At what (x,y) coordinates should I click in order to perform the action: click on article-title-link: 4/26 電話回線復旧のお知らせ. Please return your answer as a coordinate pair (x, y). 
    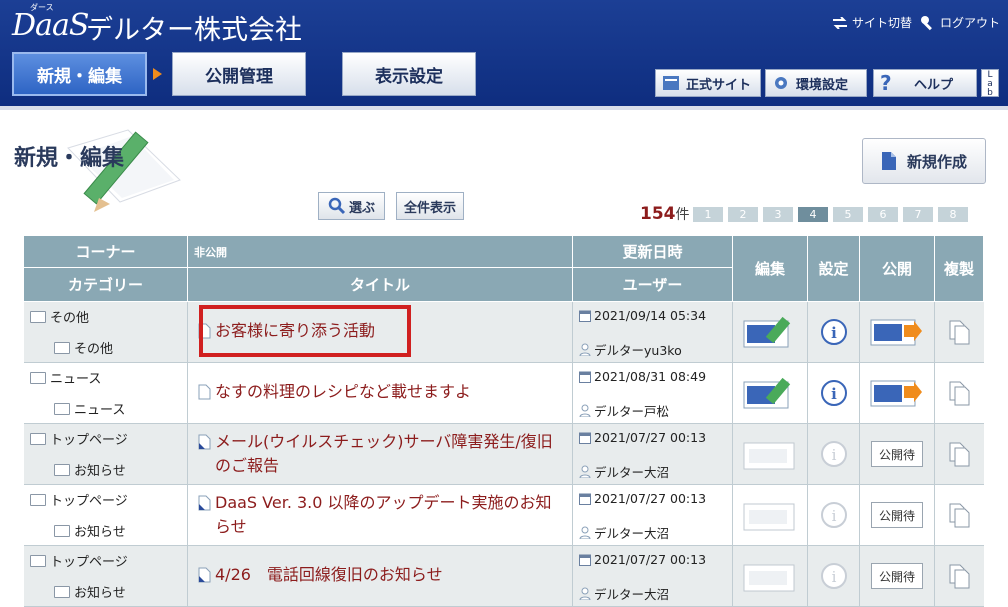
    Looking at the image, I should click on (378, 575).